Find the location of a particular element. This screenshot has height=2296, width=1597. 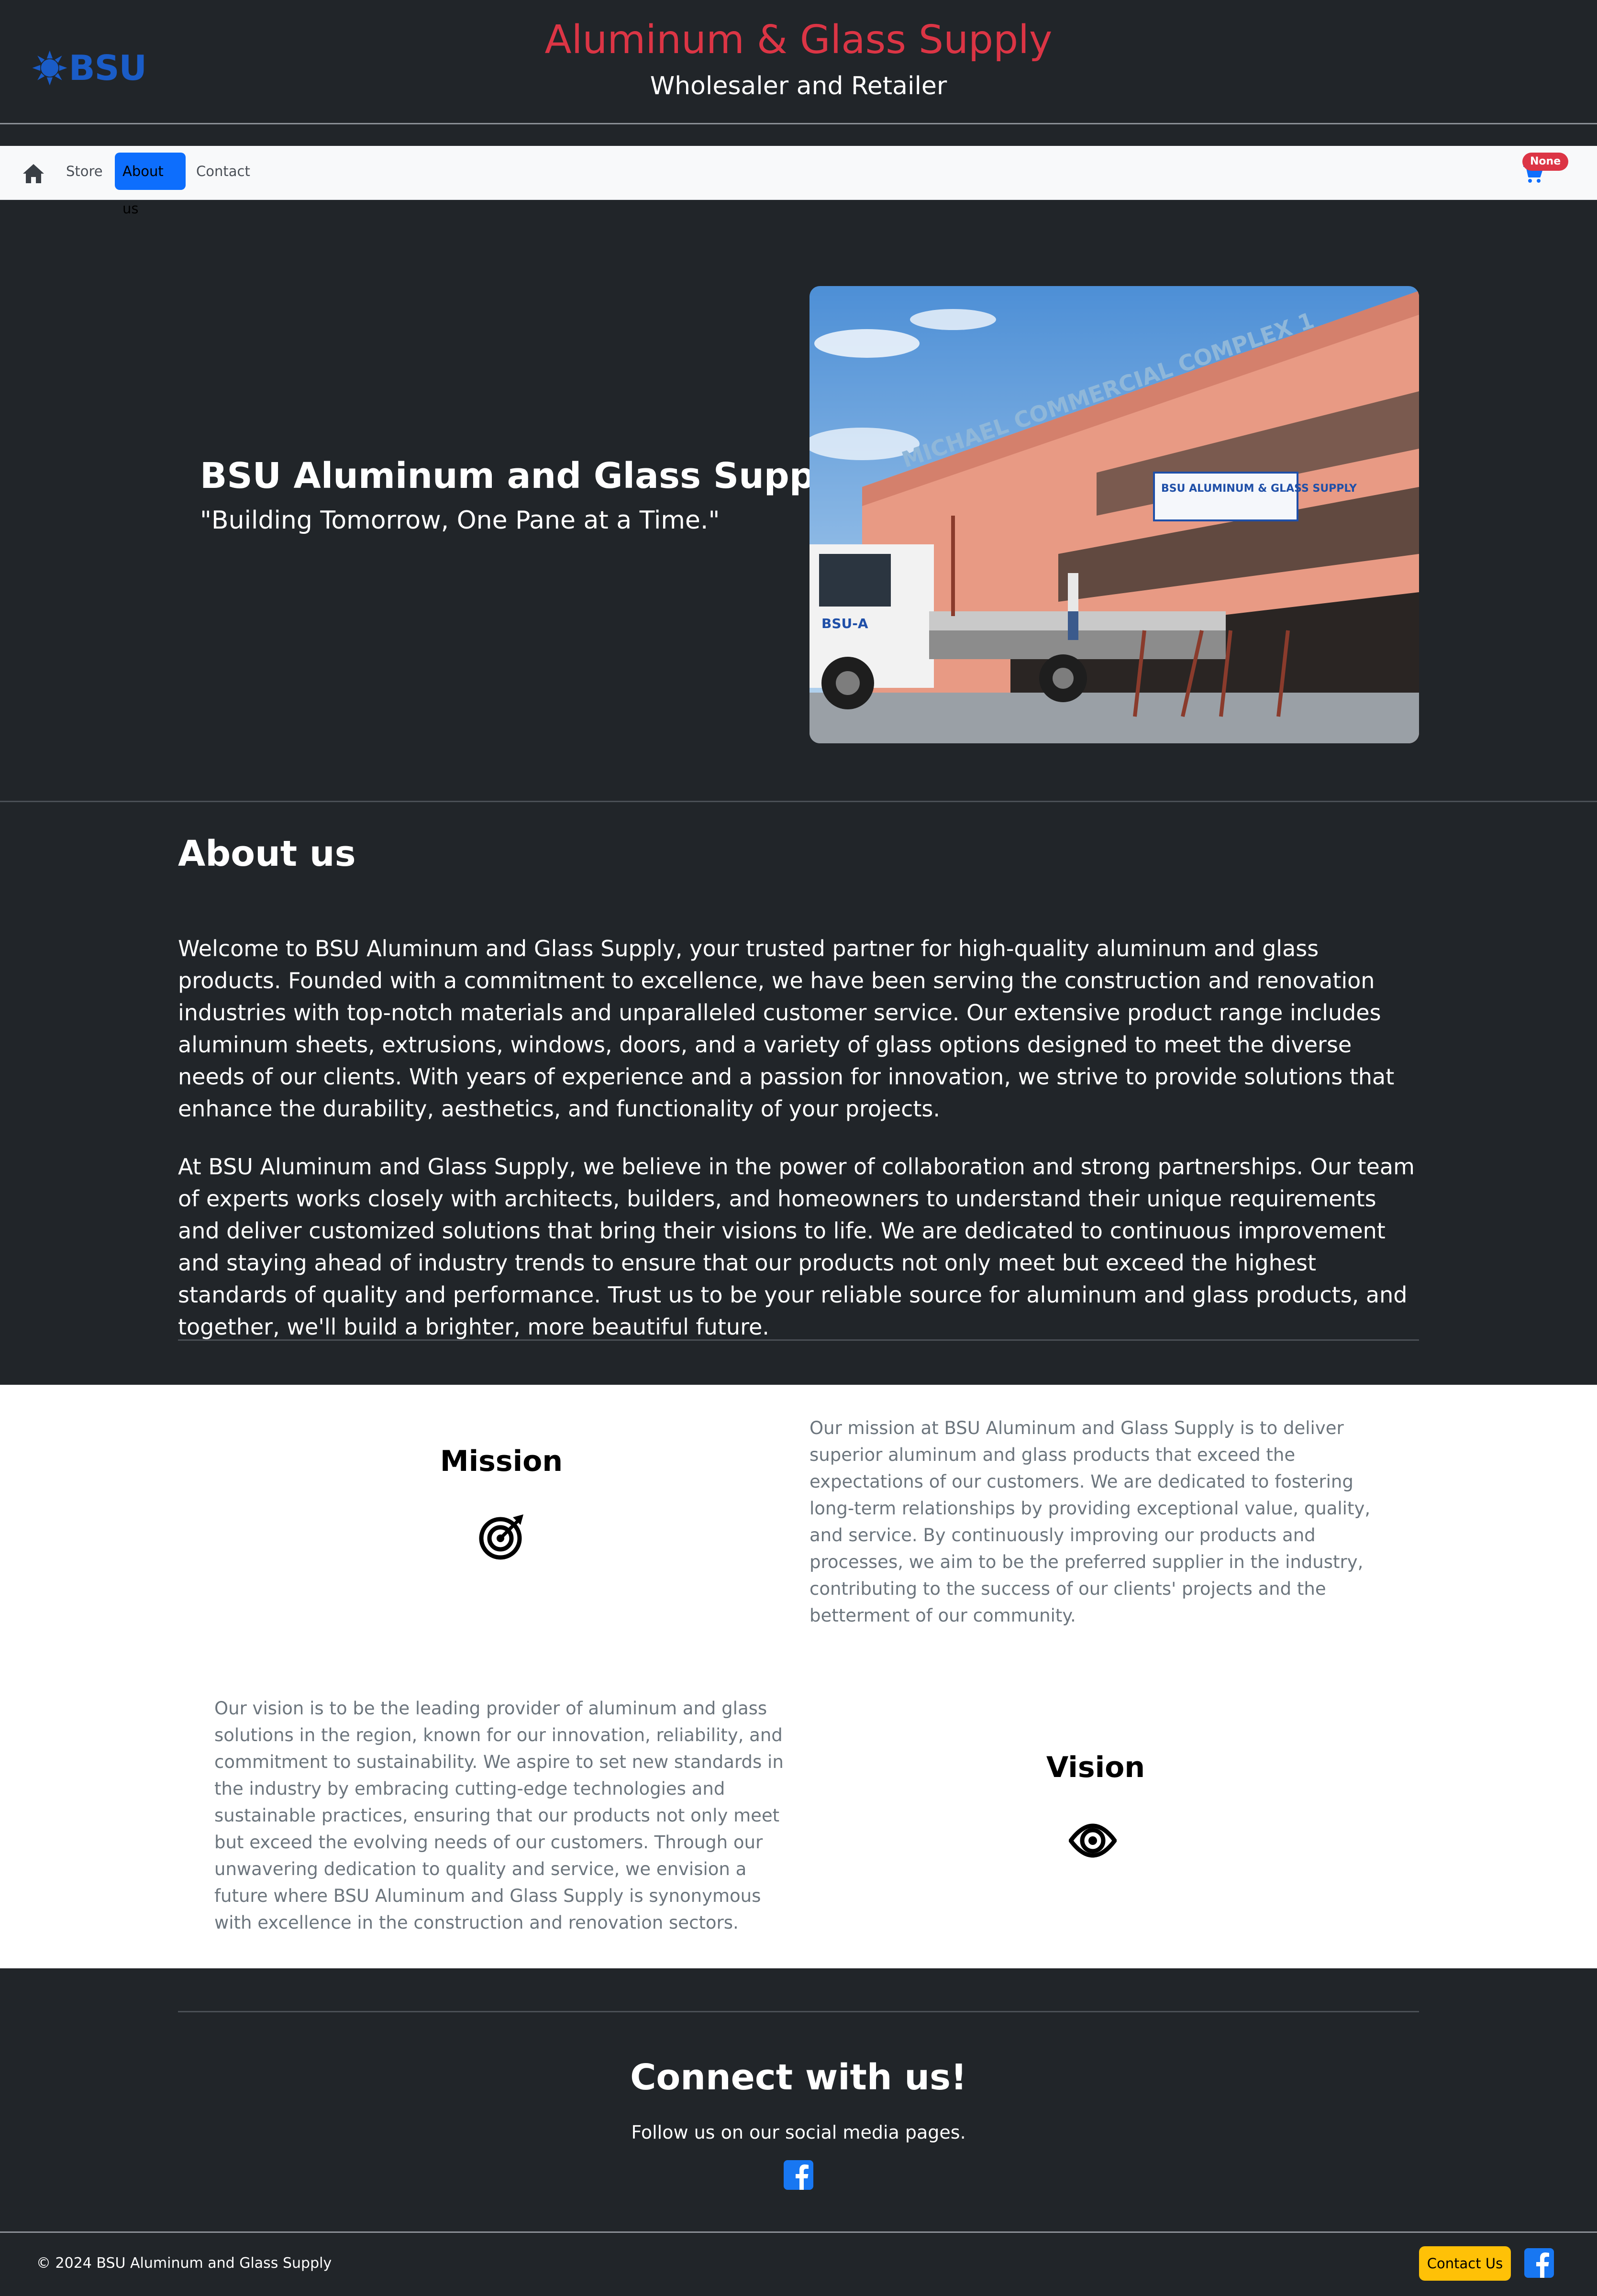

mission-heading: Mission is located at coordinates (501, 1461).